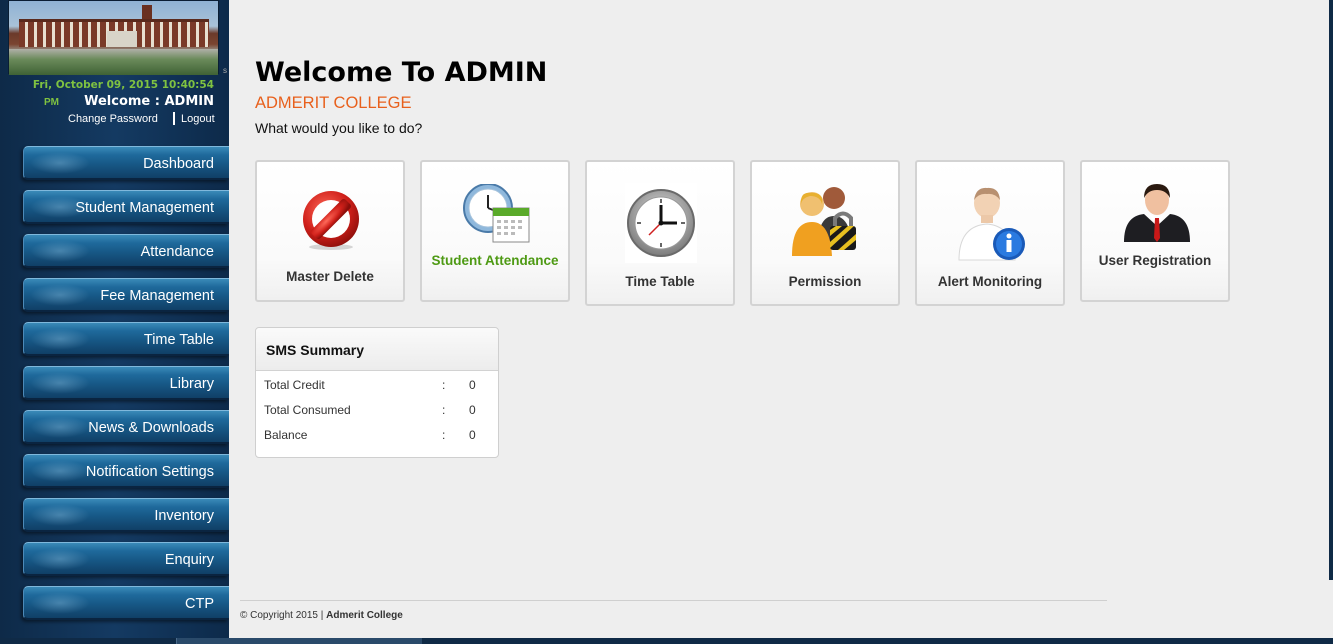  I want to click on side-mark: s, so click(225, 70).